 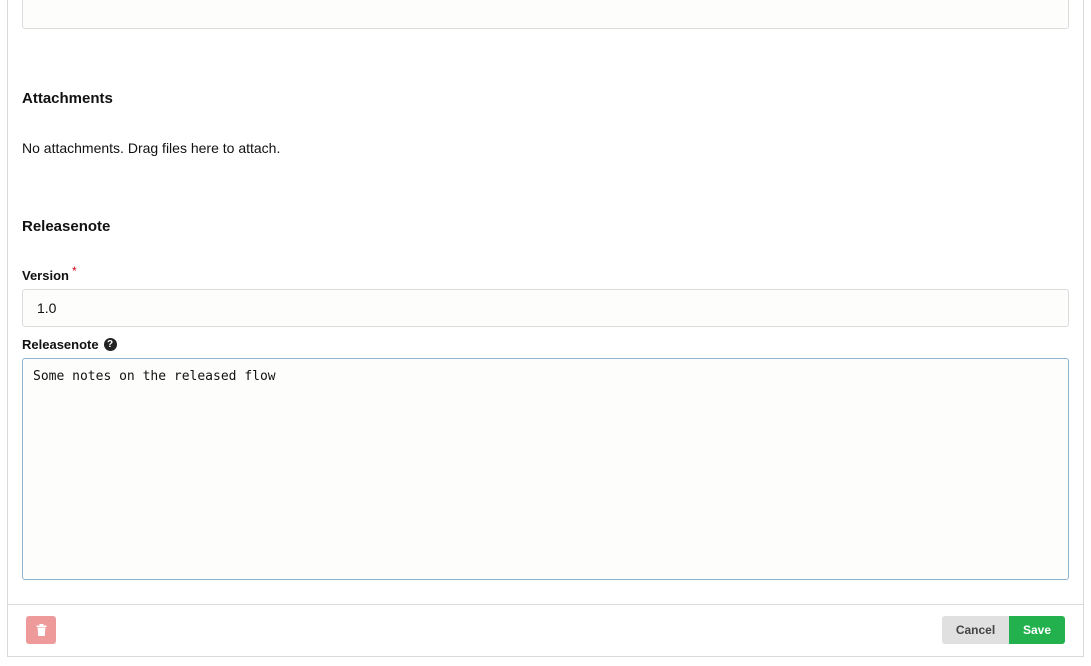 I want to click on footer-divider, so click(x=545, y=604).